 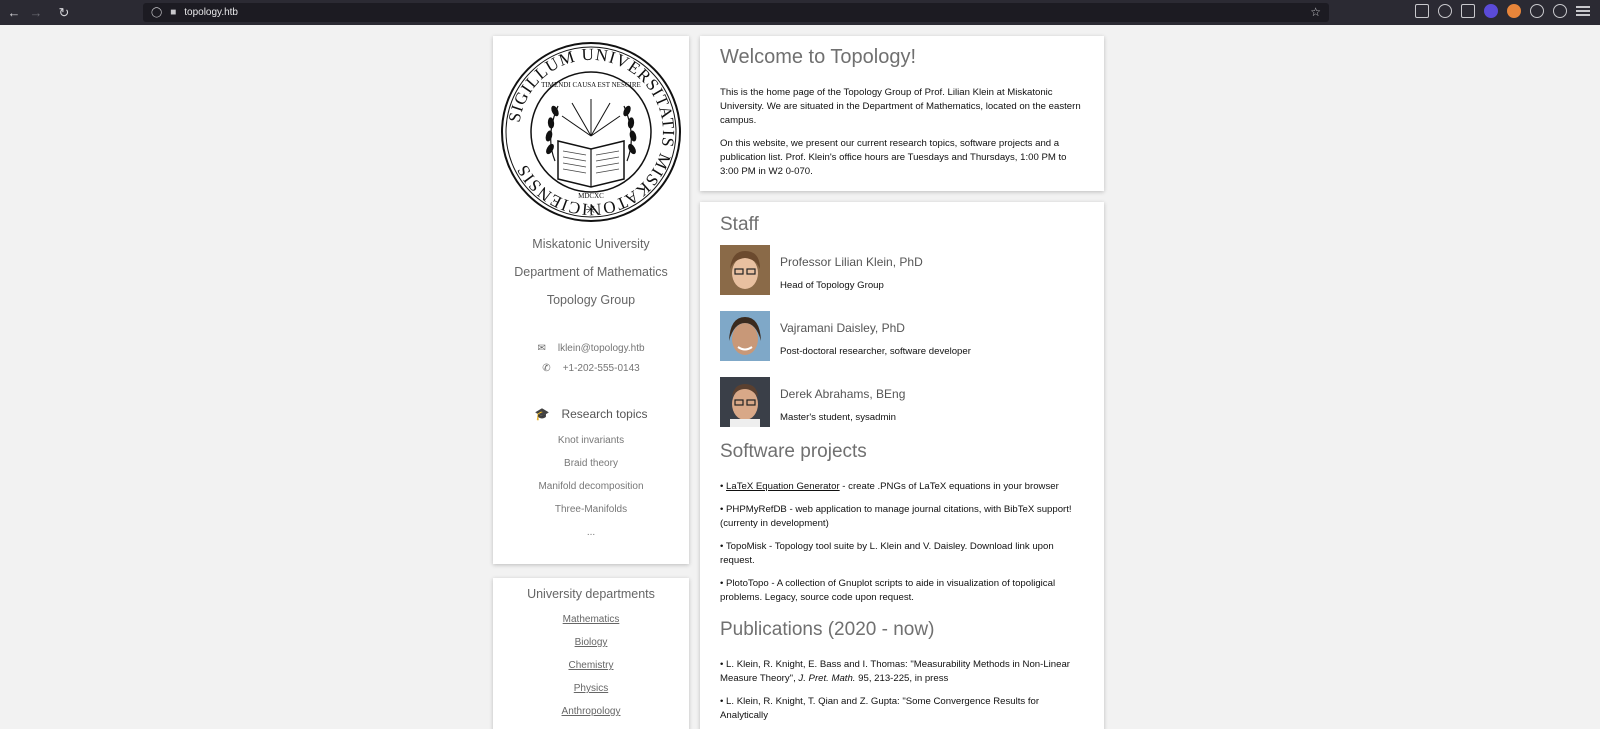 What do you see at coordinates (827, 678) in the screenshot?
I see `publication-journal: J. Pret. Math.` at bounding box center [827, 678].